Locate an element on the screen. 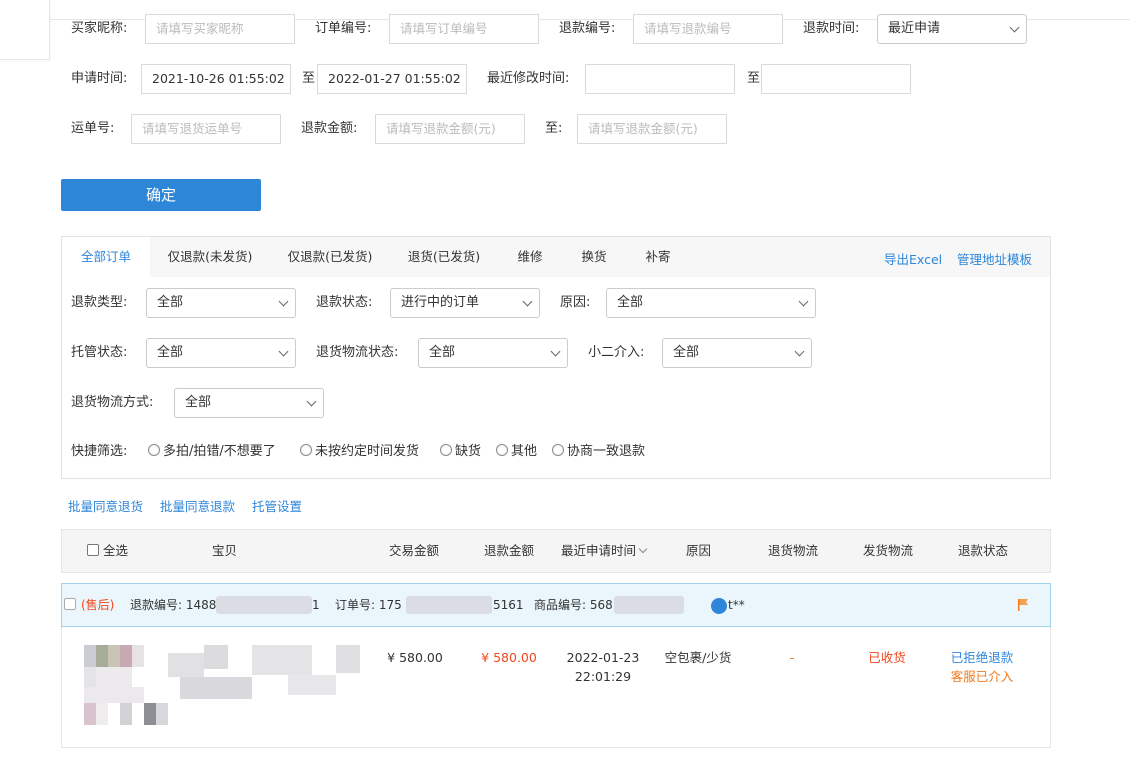 Image resolution: width=1130 pixels, height=784 pixels. item-thumbnail-svg is located at coordinates (222, 685).